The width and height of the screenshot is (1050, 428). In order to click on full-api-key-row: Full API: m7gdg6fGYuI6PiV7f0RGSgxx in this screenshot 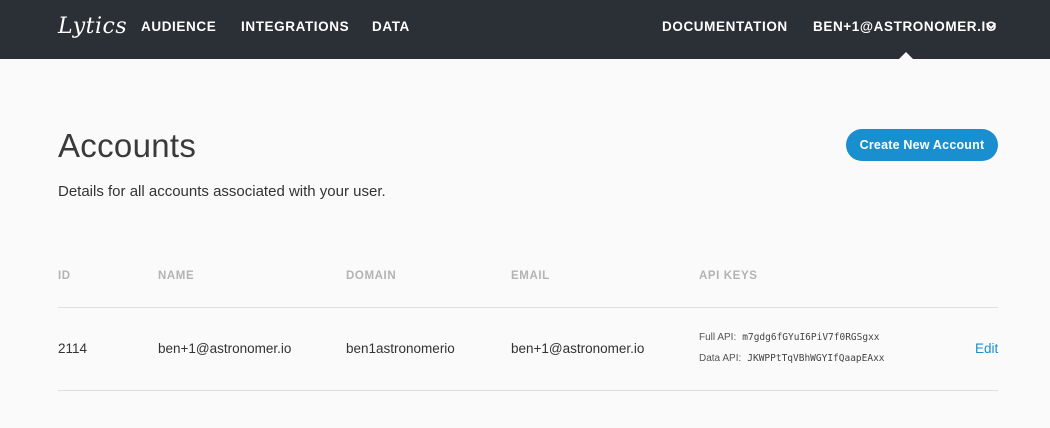, I will do `click(789, 337)`.